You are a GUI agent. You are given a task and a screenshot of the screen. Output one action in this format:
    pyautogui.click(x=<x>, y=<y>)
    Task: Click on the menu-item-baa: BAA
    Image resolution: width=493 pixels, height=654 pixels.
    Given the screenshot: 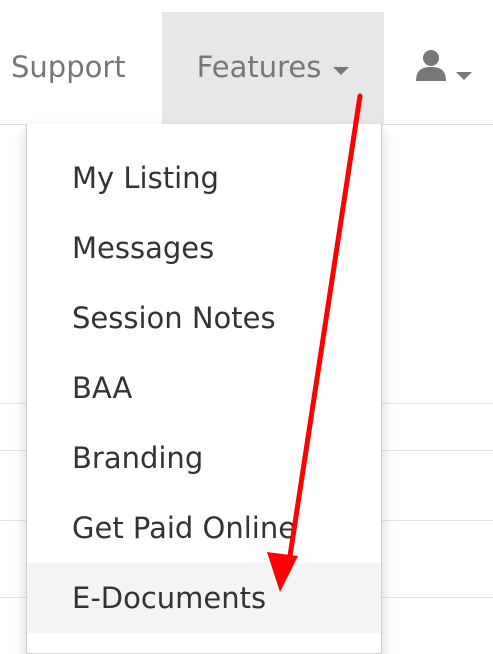 What is the action you would take?
    pyautogui.click(x=204, y=388)
    